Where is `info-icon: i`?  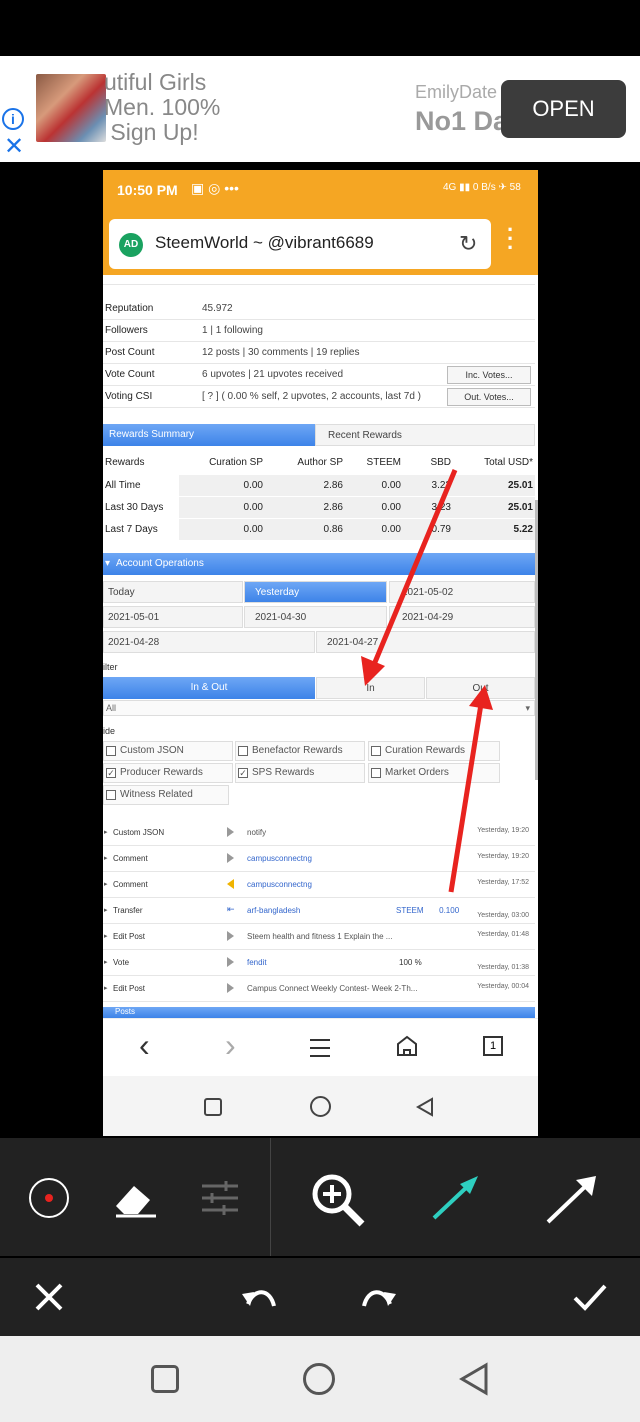 info-icon: i is located at coordinates (13, 119).